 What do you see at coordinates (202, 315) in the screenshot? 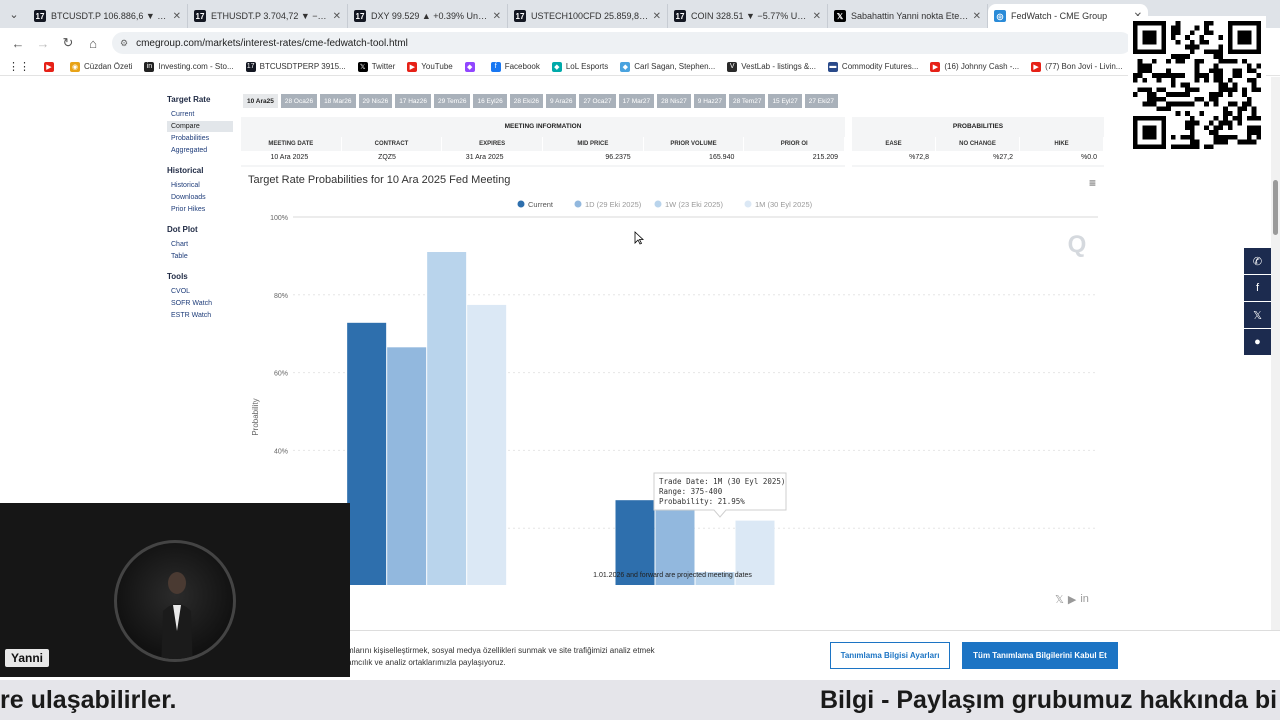
I see `nav-item-estr-watch: ESTR Watch` at bounding box center [202, 315].